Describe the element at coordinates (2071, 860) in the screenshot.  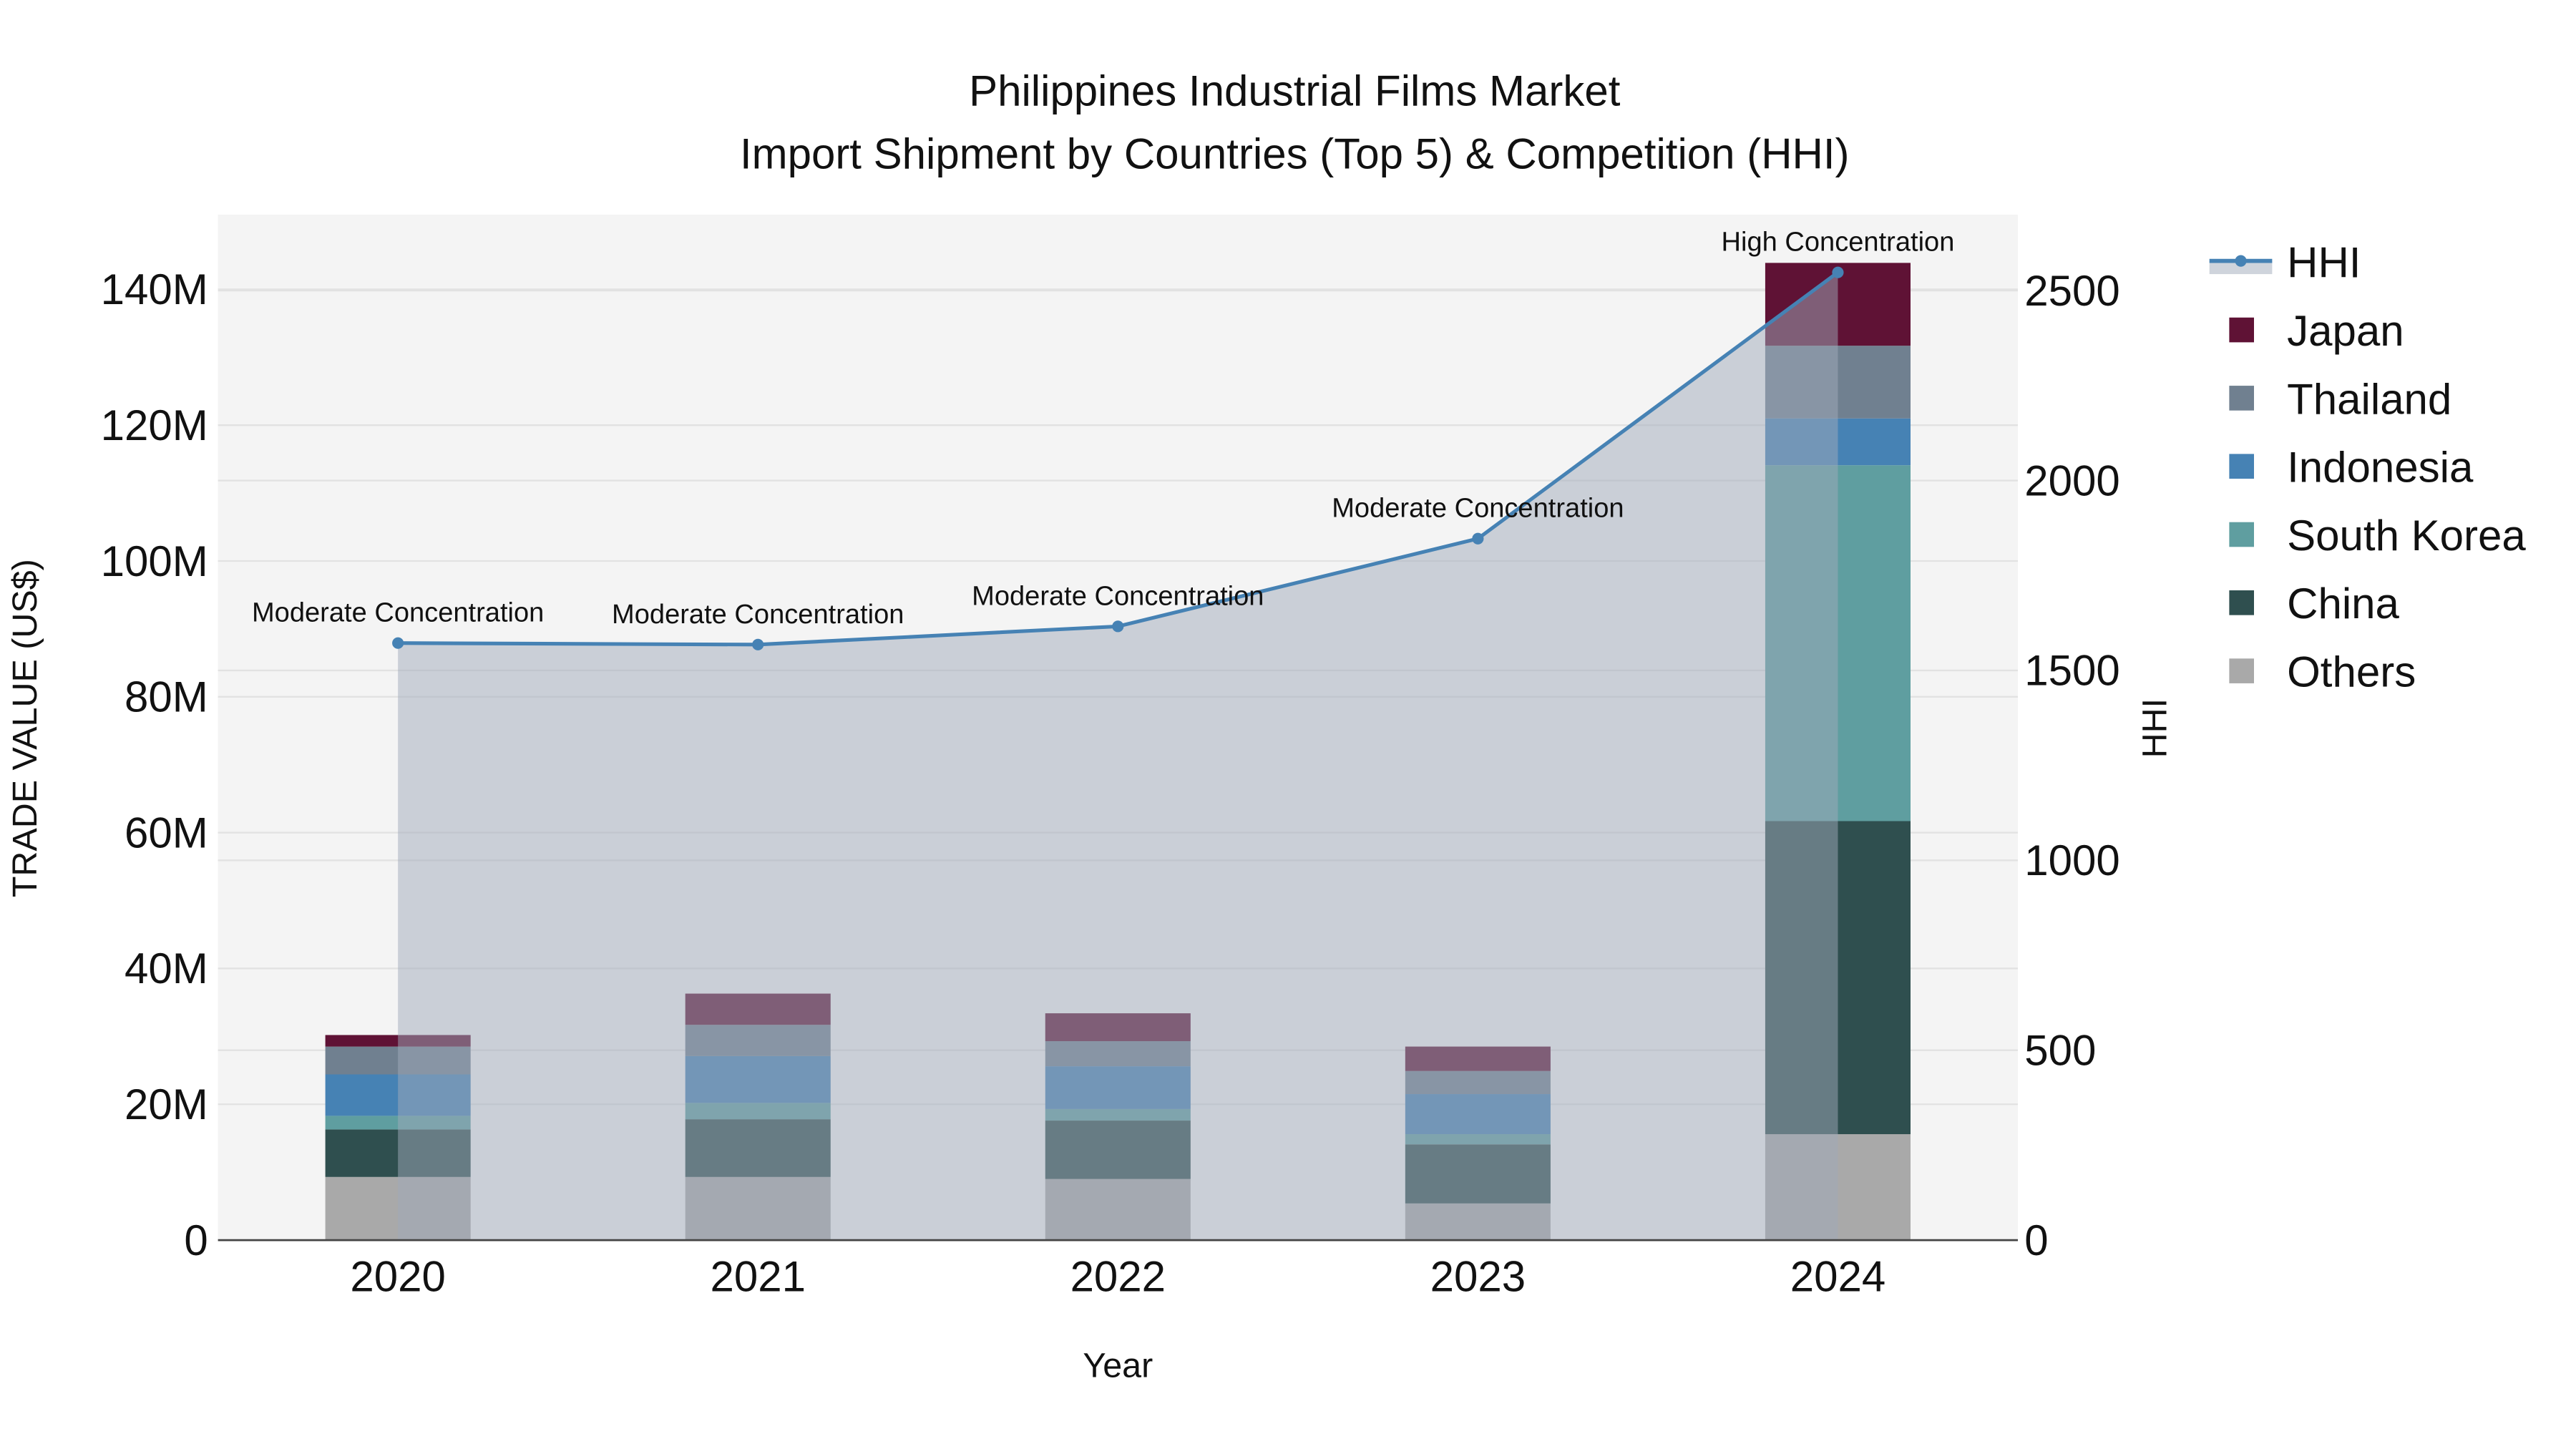
I see `y2-tick-label: 1000` at that location.